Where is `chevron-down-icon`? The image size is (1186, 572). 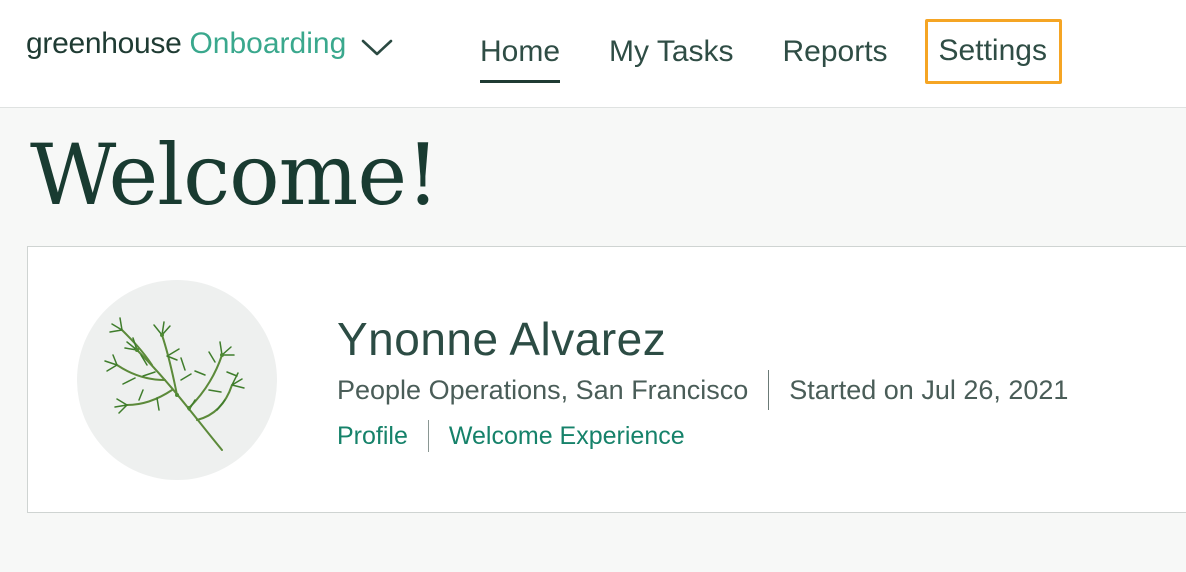
chevron-down-icon is located at coordinates (377, 47).